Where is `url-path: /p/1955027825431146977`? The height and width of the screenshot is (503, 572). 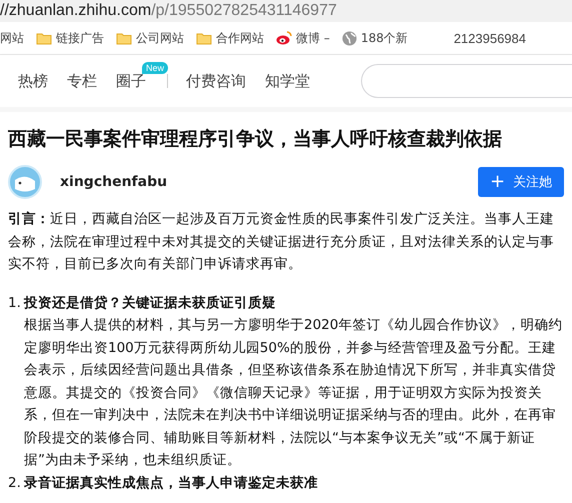 url-path: /p/1955027825431146977 is located at coordinates (244, 10).